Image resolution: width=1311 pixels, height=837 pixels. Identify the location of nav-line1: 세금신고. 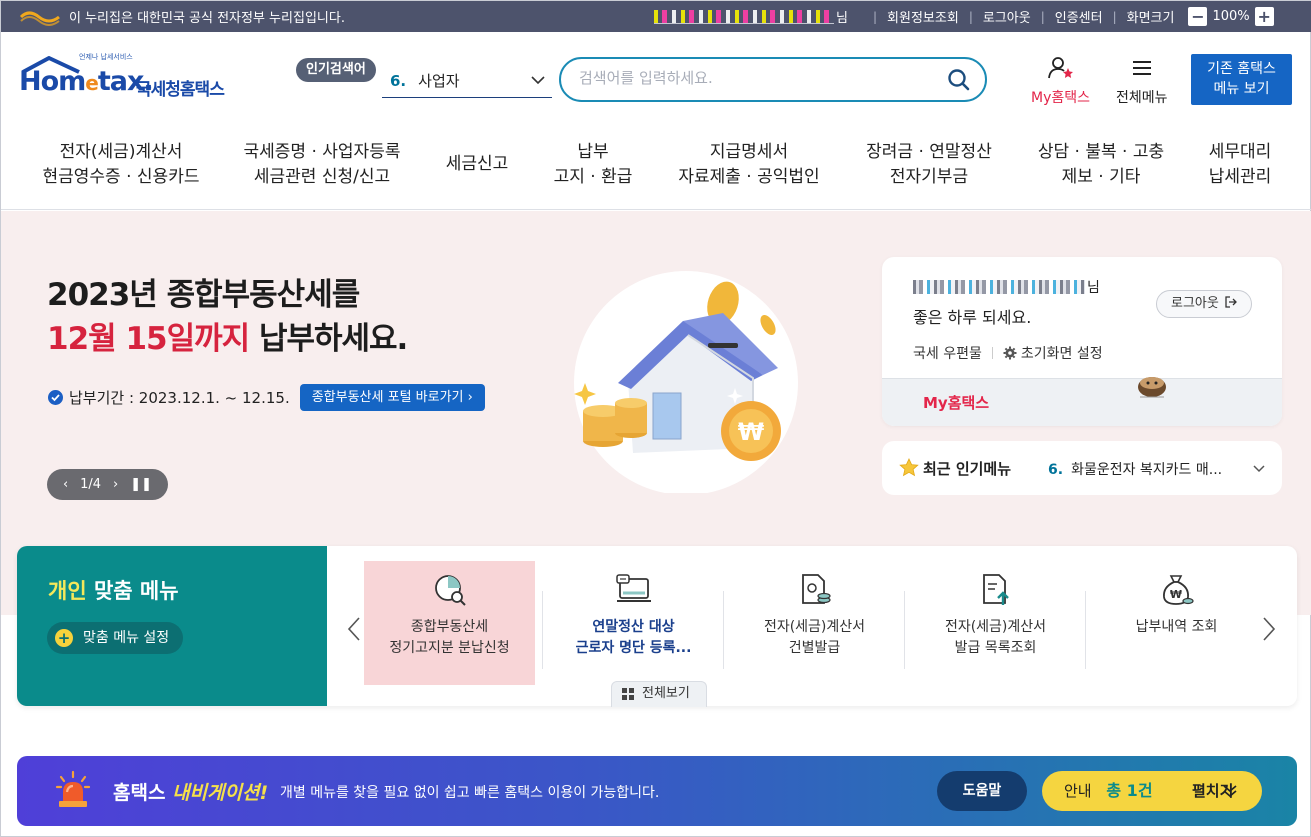
(477, 164).